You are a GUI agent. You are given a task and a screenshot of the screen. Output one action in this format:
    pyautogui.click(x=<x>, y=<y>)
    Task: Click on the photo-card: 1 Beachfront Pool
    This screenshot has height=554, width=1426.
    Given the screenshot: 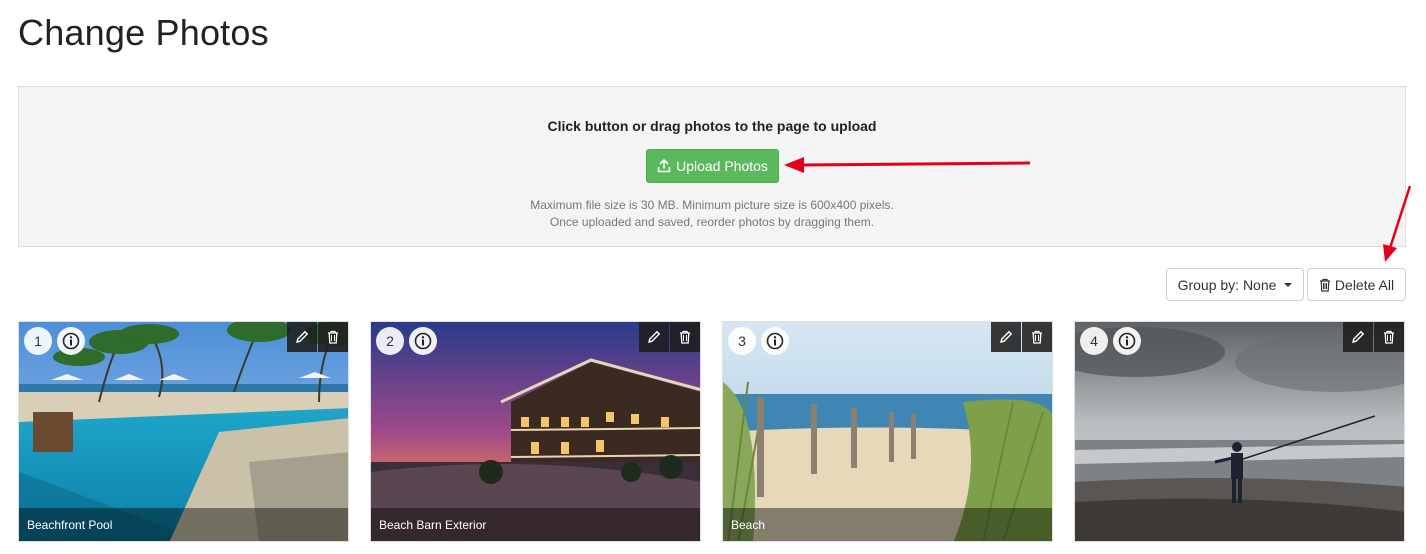 What is the action you would take?
    pyautogui.click(x=183, y=431)
    